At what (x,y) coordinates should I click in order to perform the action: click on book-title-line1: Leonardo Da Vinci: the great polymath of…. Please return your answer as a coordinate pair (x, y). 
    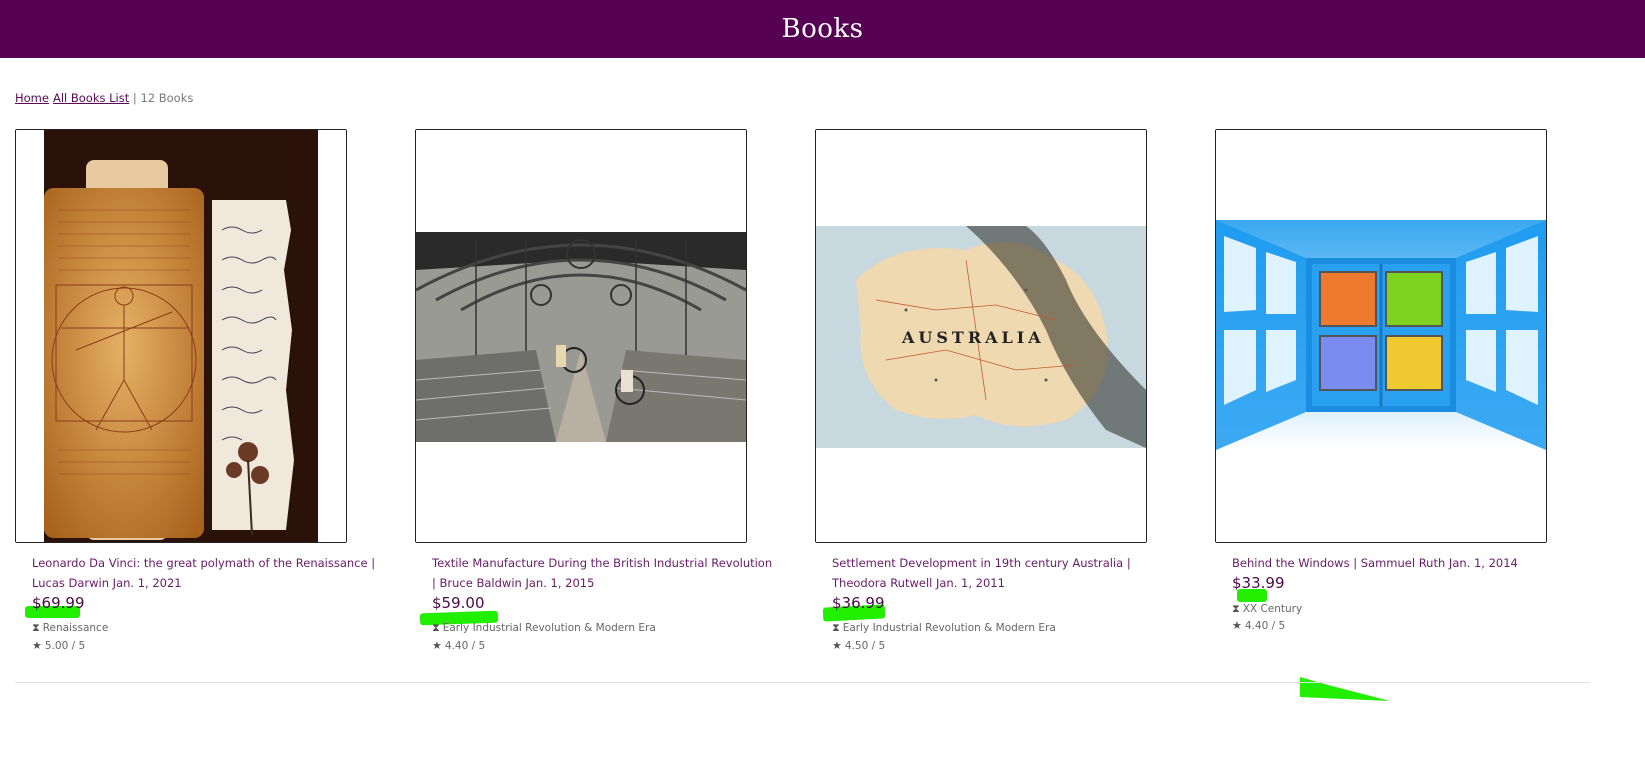
    Looking at the image, I should click on (203, 563).